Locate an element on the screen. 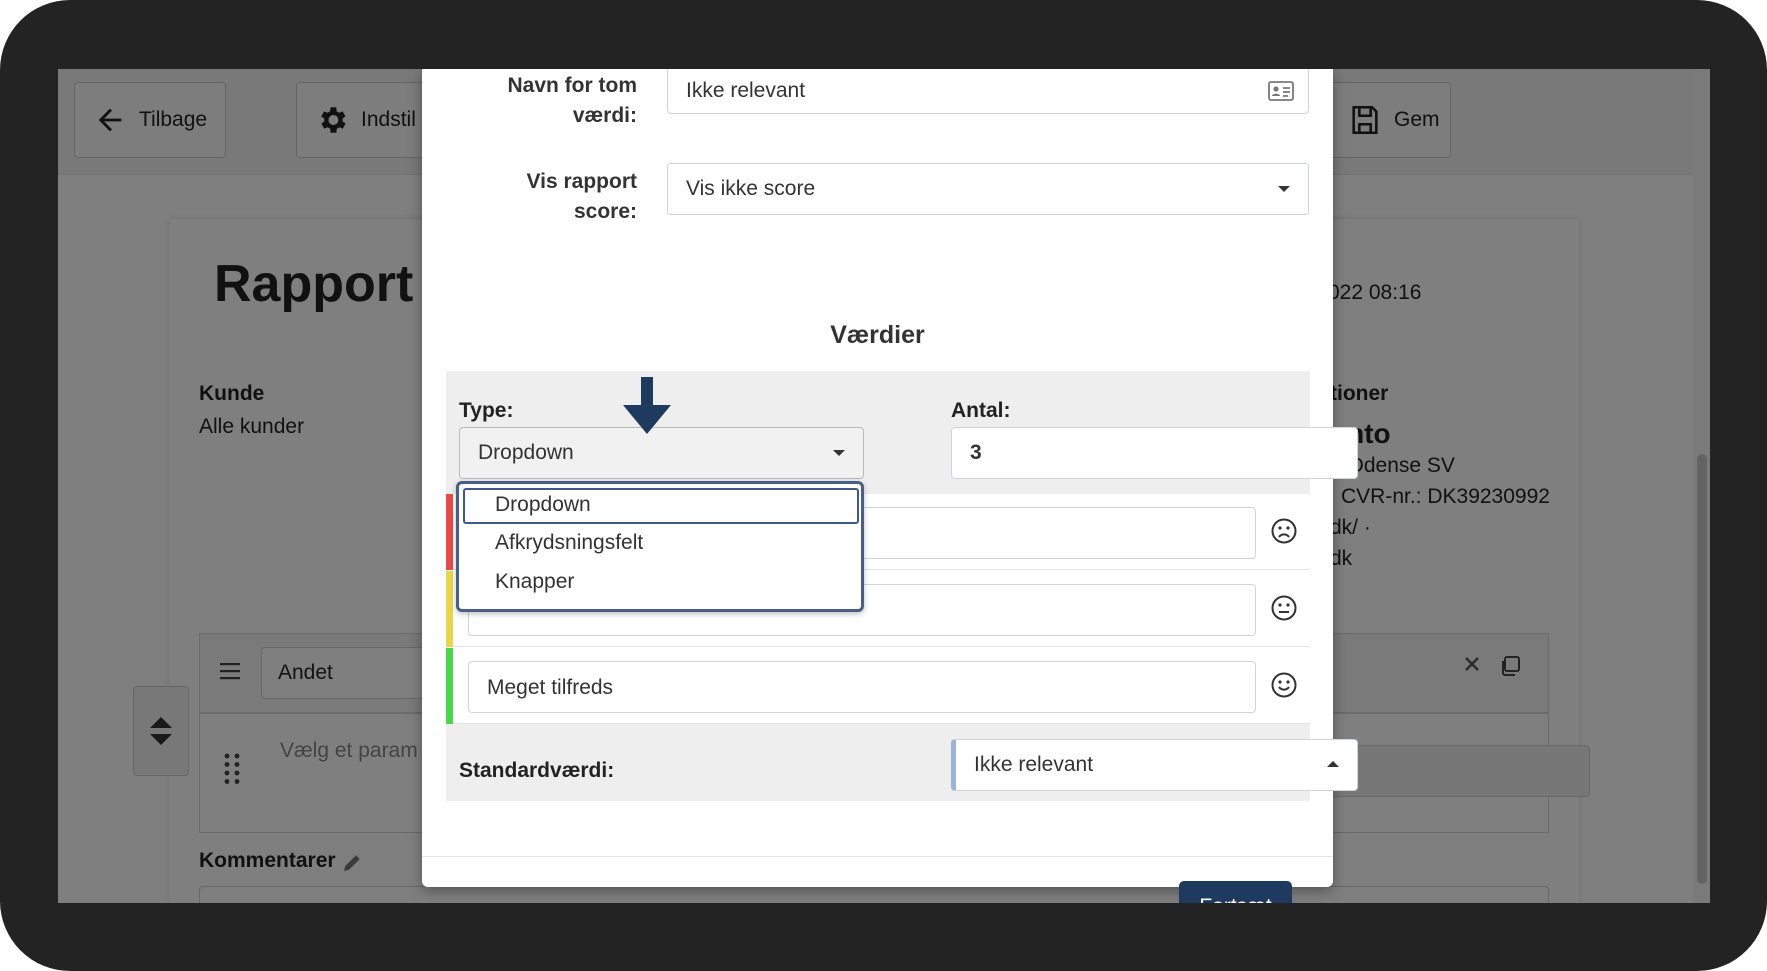 The width and height of the screenshot is (1767, 971). contact-card-icon is located at coordinates (1281, 91).